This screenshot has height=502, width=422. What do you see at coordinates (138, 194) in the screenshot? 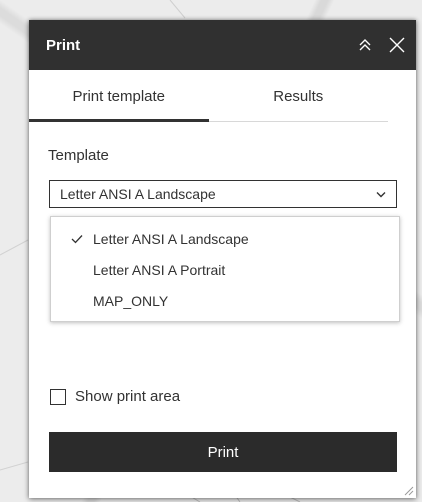
I see `template-select-value: Letter ANSI A Landscape` at bounding box center [138, 194].